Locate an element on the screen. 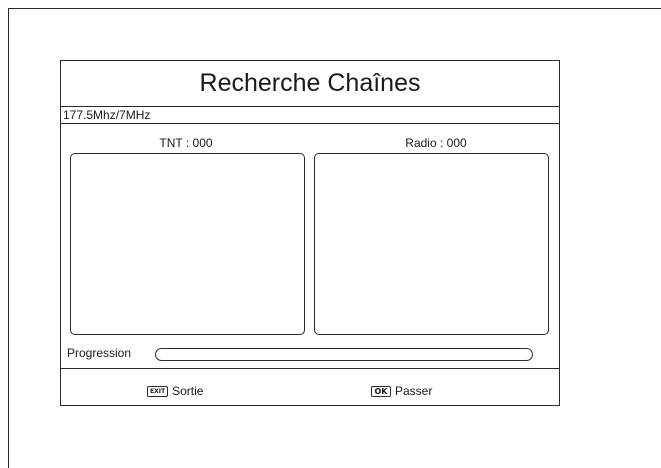 Image resolution: width=661 pixels, height=468 pixels. dialog-title: Recherche Chaînes is located at coordinates (310, 84).